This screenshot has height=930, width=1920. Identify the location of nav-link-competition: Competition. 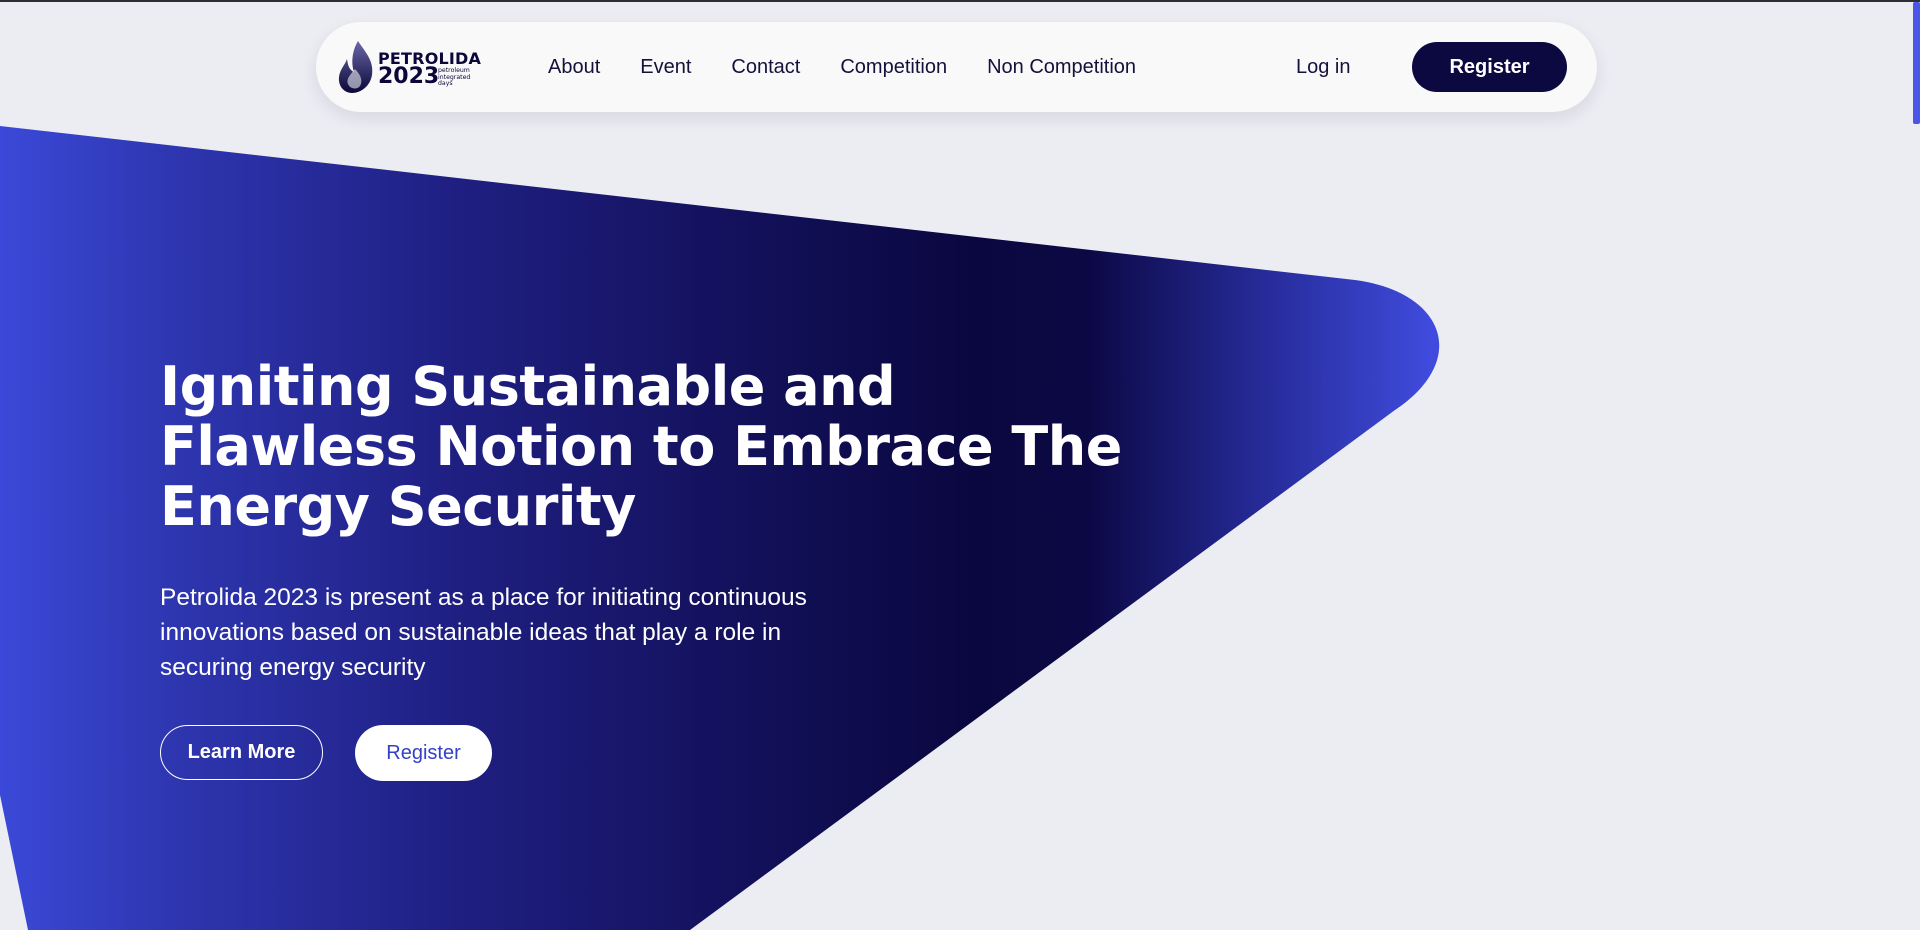
(893, 67).